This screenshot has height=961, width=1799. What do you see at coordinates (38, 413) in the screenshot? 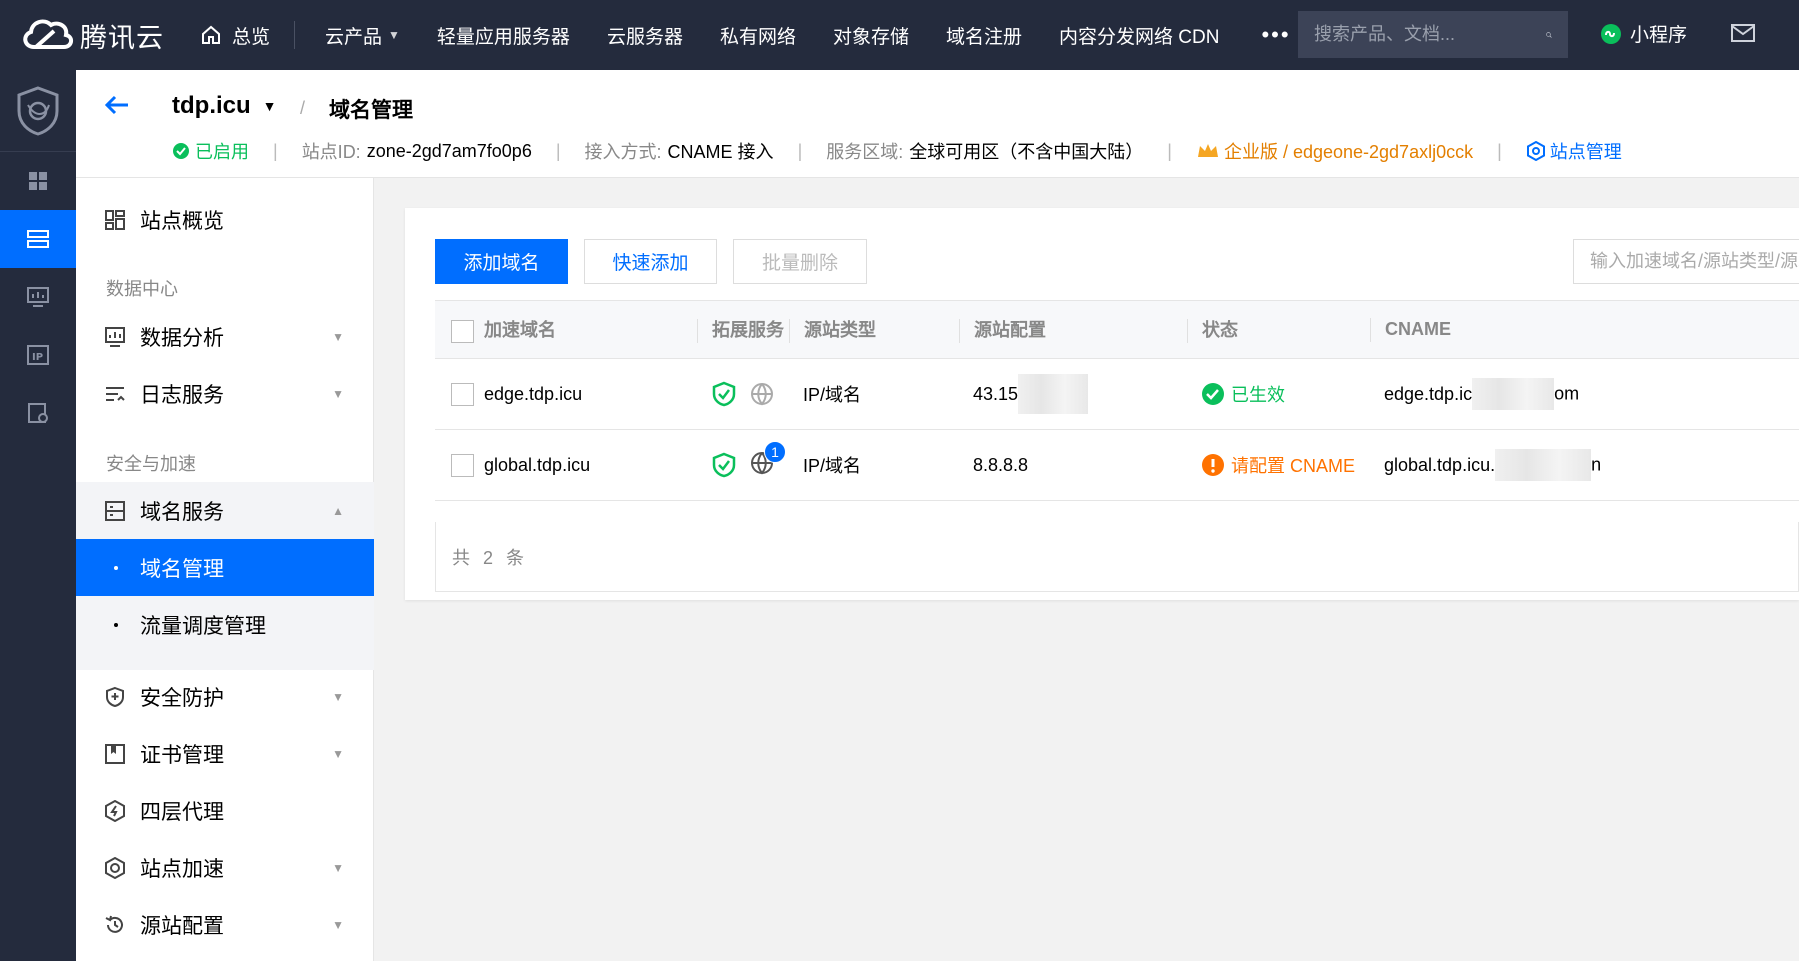
I see `rail-cert` at bounding box center [38, 413].